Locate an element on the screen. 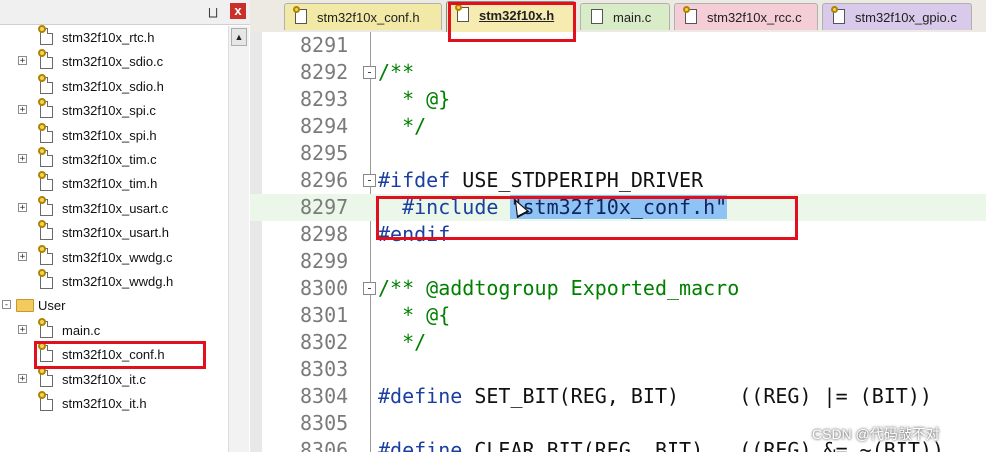  code-line: 8302 */ is located at coordinates (618, 342).